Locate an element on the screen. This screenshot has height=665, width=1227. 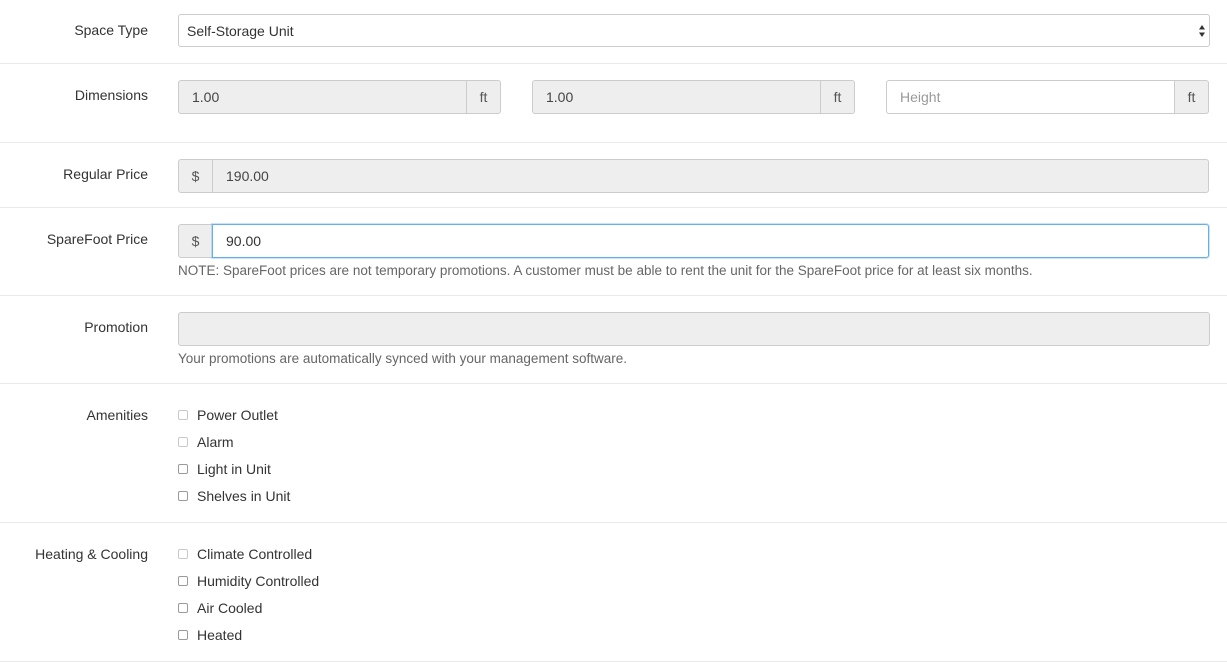
regular-price-row: Regular Price $ 190.00 is located at coordinates (613, 175).